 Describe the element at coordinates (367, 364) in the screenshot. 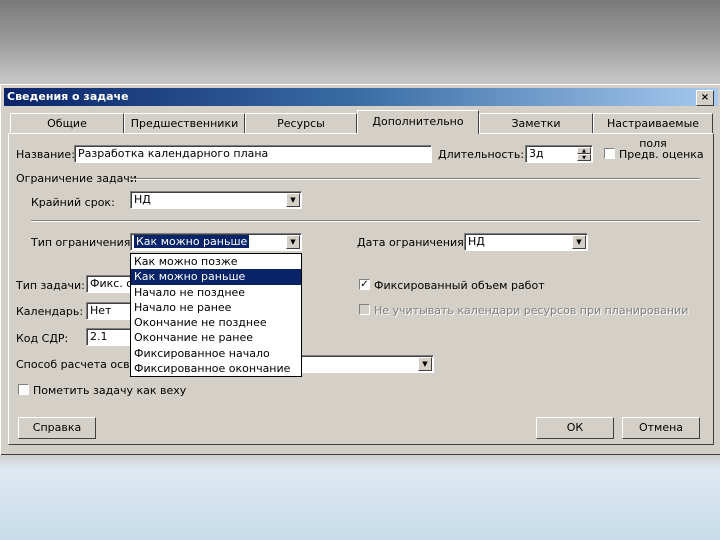

I see `earned-value-select: ▼` at that location.